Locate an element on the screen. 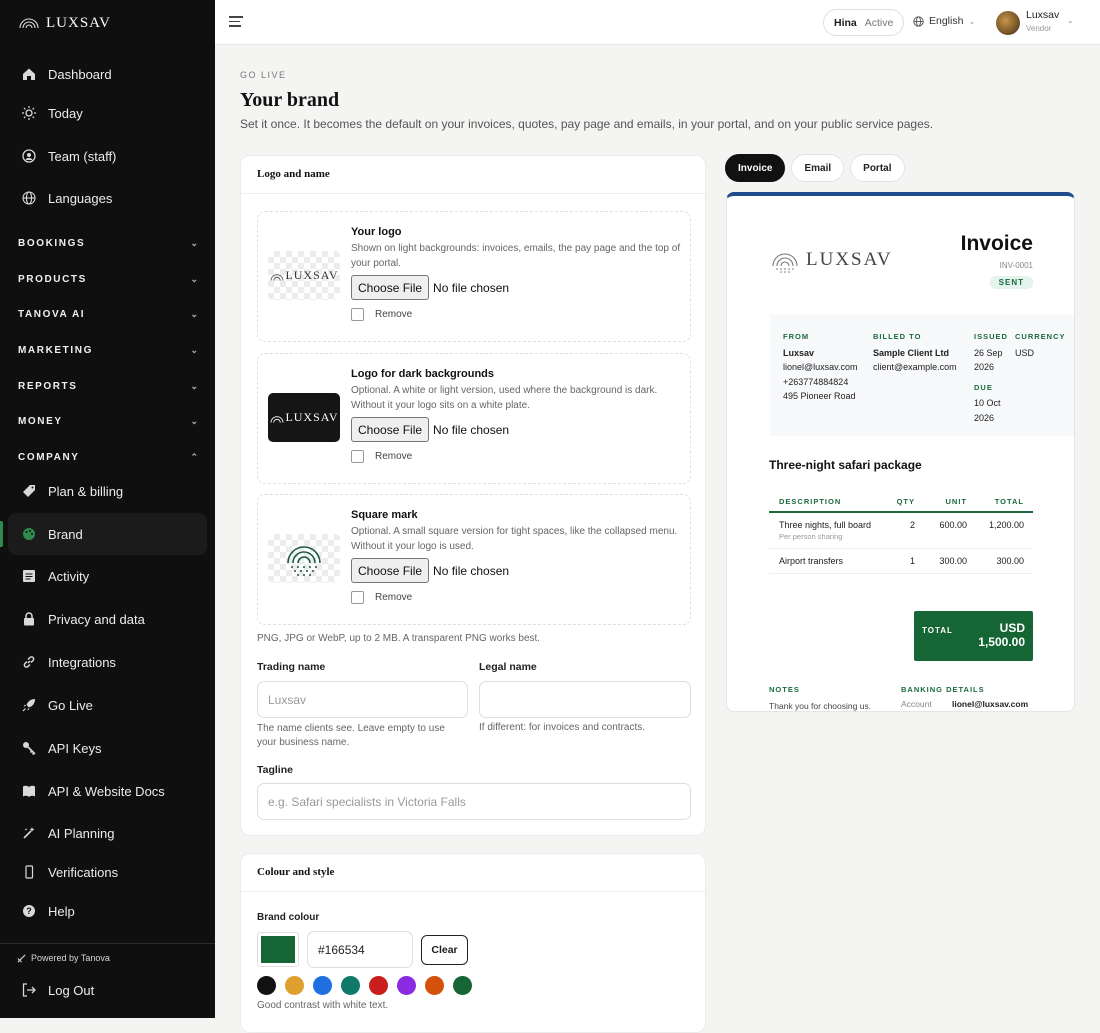  item-total: 300.00 is located at coordinates (1010, 561).